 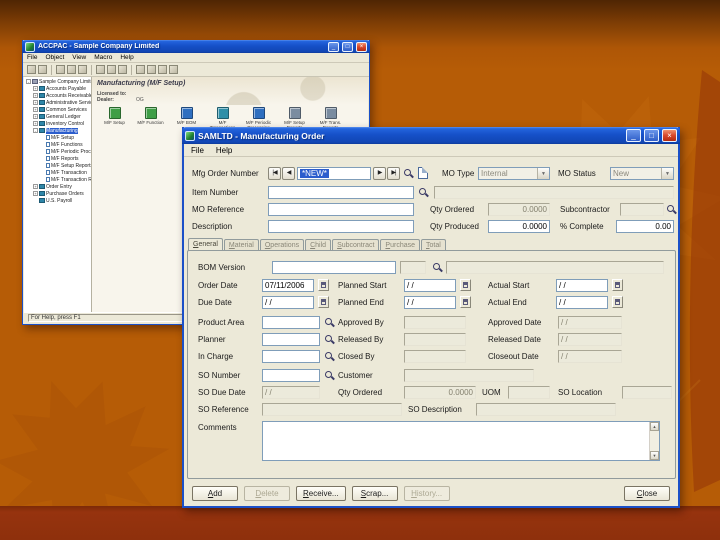 I want to click on menu-item: Object, so click(x=54, y=57).